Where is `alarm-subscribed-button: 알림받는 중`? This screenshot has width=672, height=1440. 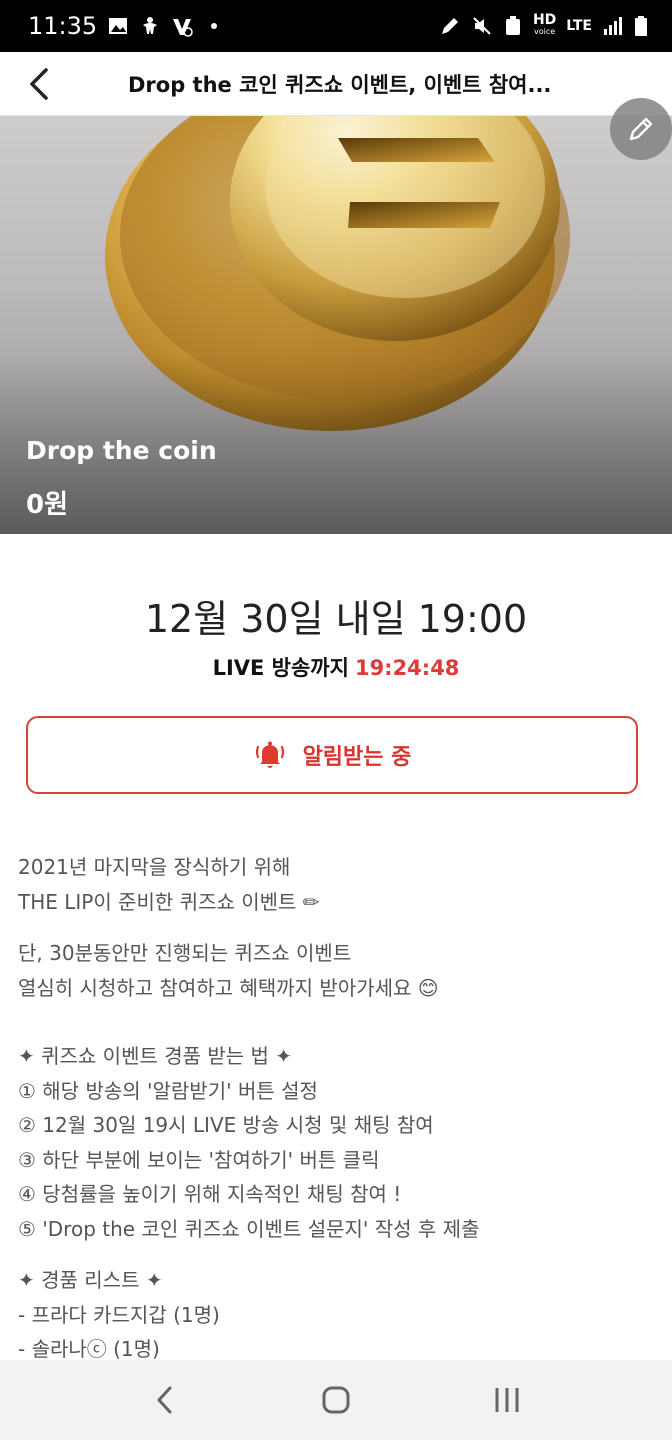
alarm-subscribed-button: 알림받는 중 is located at coordinates (332, 755).